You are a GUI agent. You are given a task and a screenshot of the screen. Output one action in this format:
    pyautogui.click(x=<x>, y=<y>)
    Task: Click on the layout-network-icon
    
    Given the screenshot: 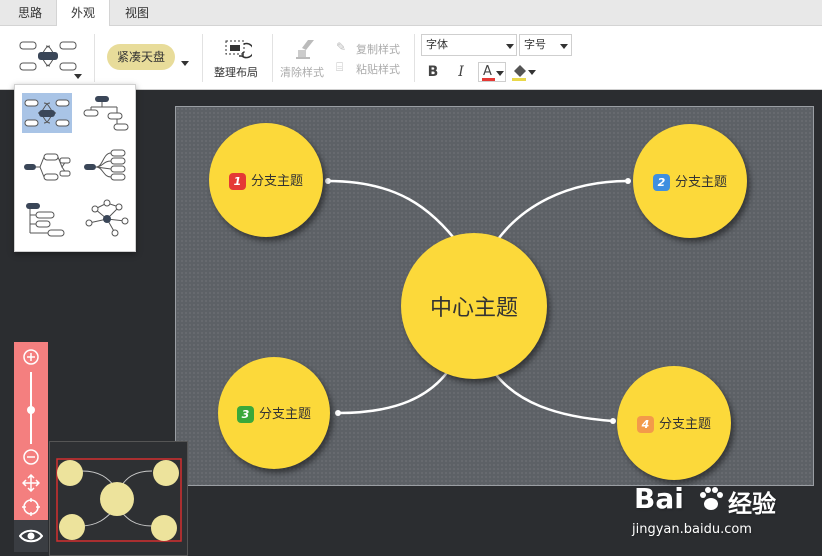 What is the action you would take?
    pyautogui.click(x=107, y=218)
    